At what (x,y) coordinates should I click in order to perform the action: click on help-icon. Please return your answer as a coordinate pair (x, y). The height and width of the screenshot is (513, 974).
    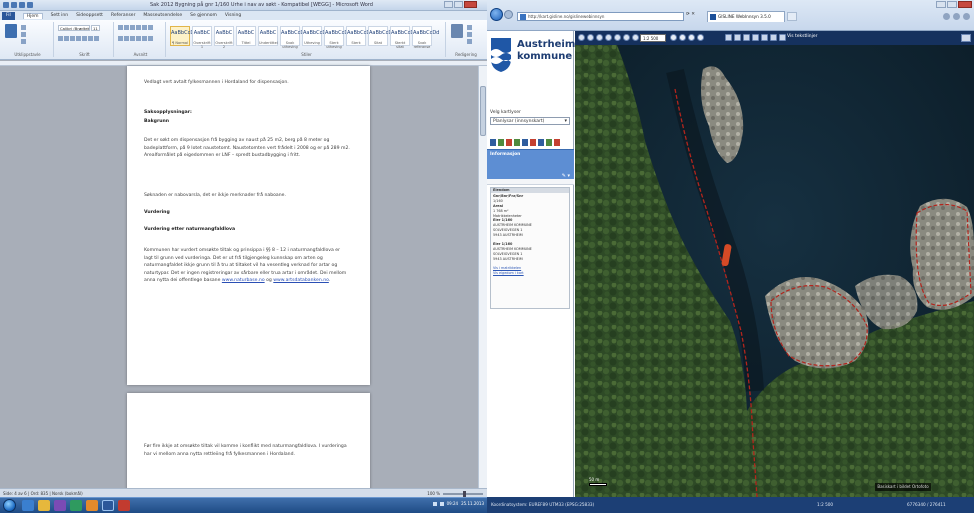
    Looking at the image, I should click on (549, 142).